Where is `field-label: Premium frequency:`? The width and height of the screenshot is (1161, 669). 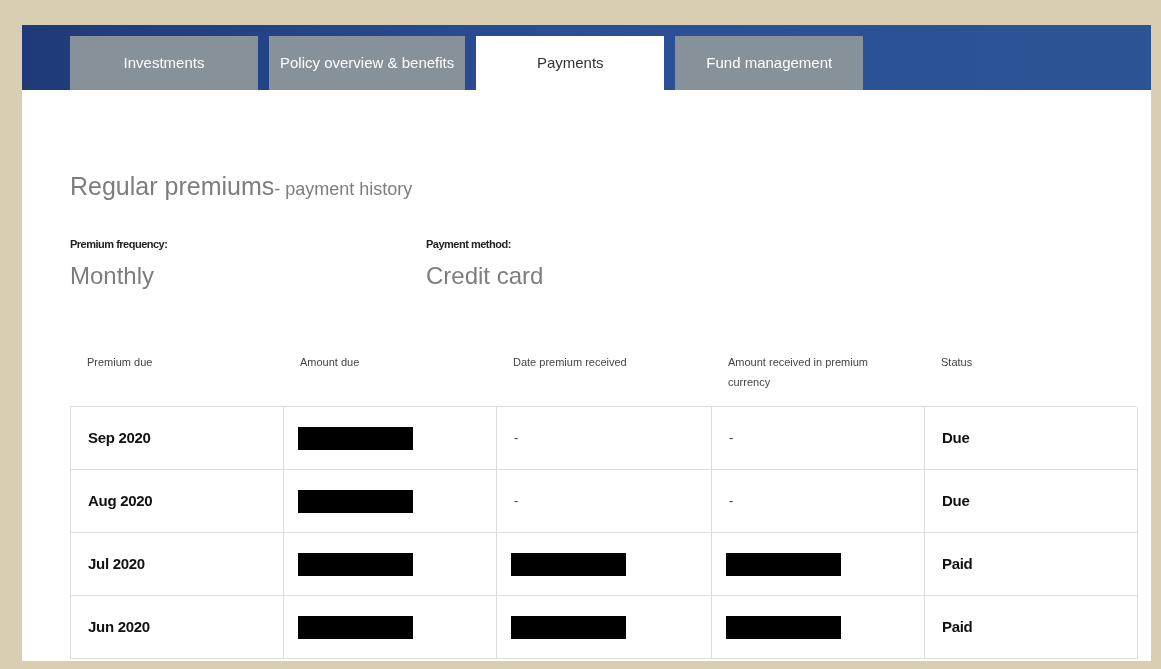 field-label: Premium frequency: is located at coordinates (119, 244).